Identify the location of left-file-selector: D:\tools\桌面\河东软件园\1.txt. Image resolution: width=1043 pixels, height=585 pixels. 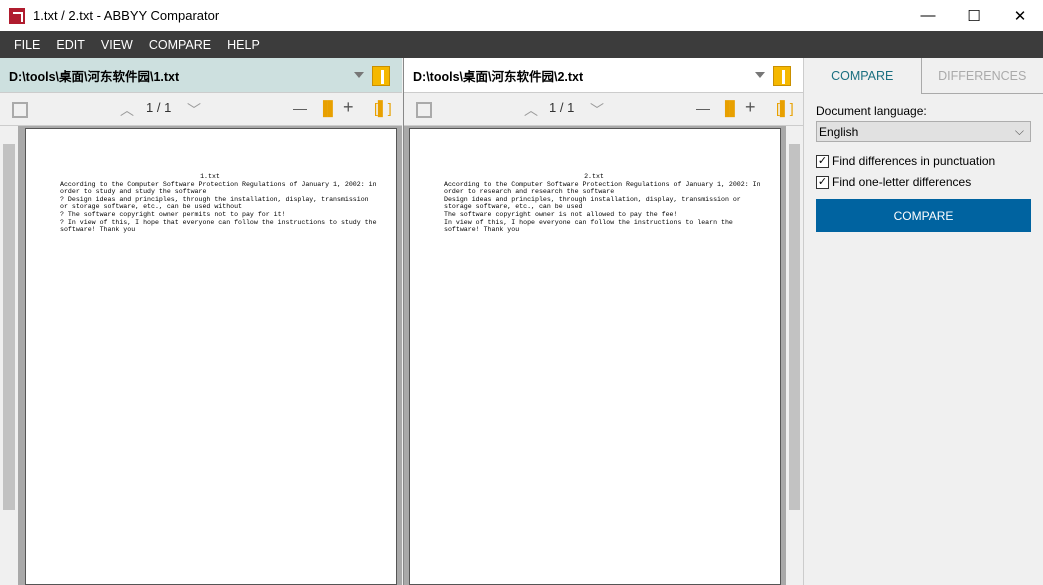
(201, 75).